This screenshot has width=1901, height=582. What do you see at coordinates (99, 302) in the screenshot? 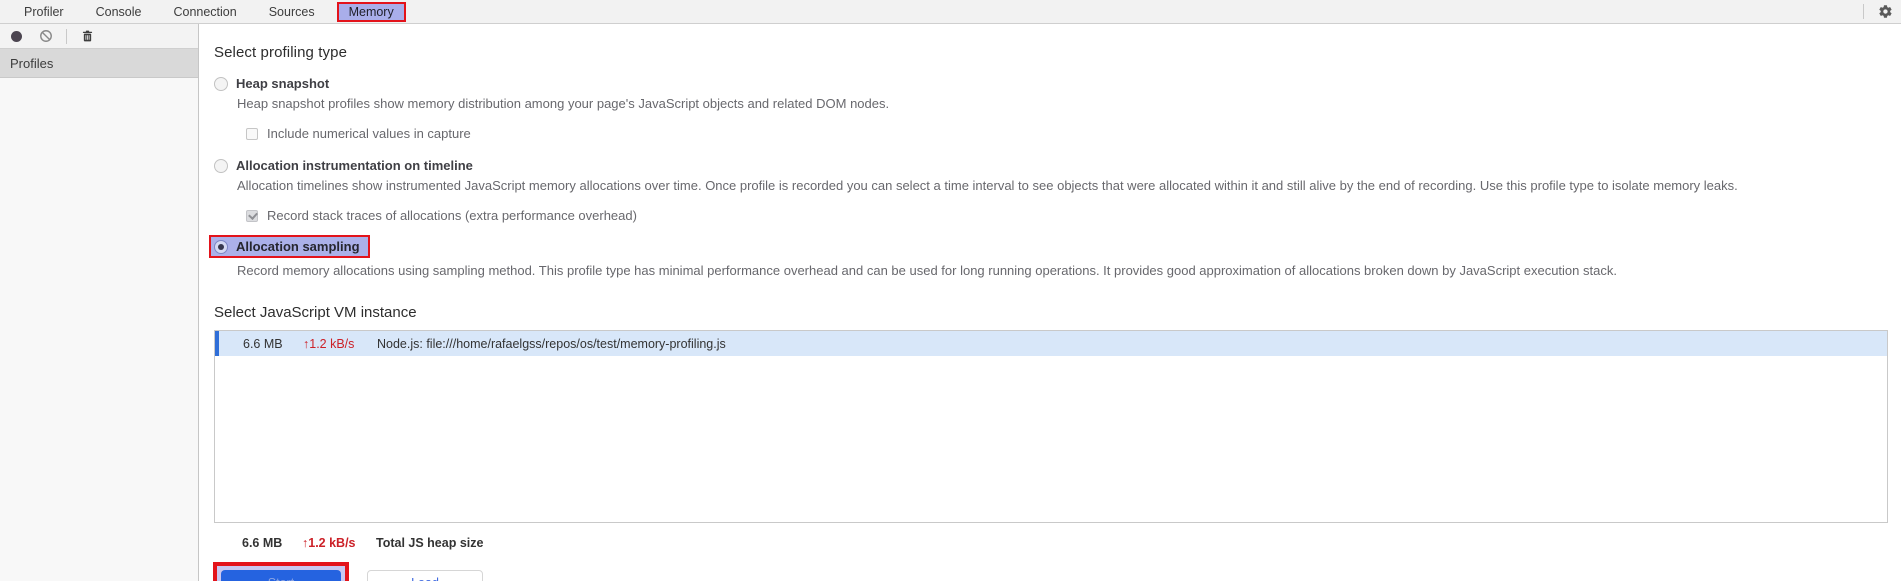
I see `profiles-sidebar: Profiles` at bounding box center [99, 302].